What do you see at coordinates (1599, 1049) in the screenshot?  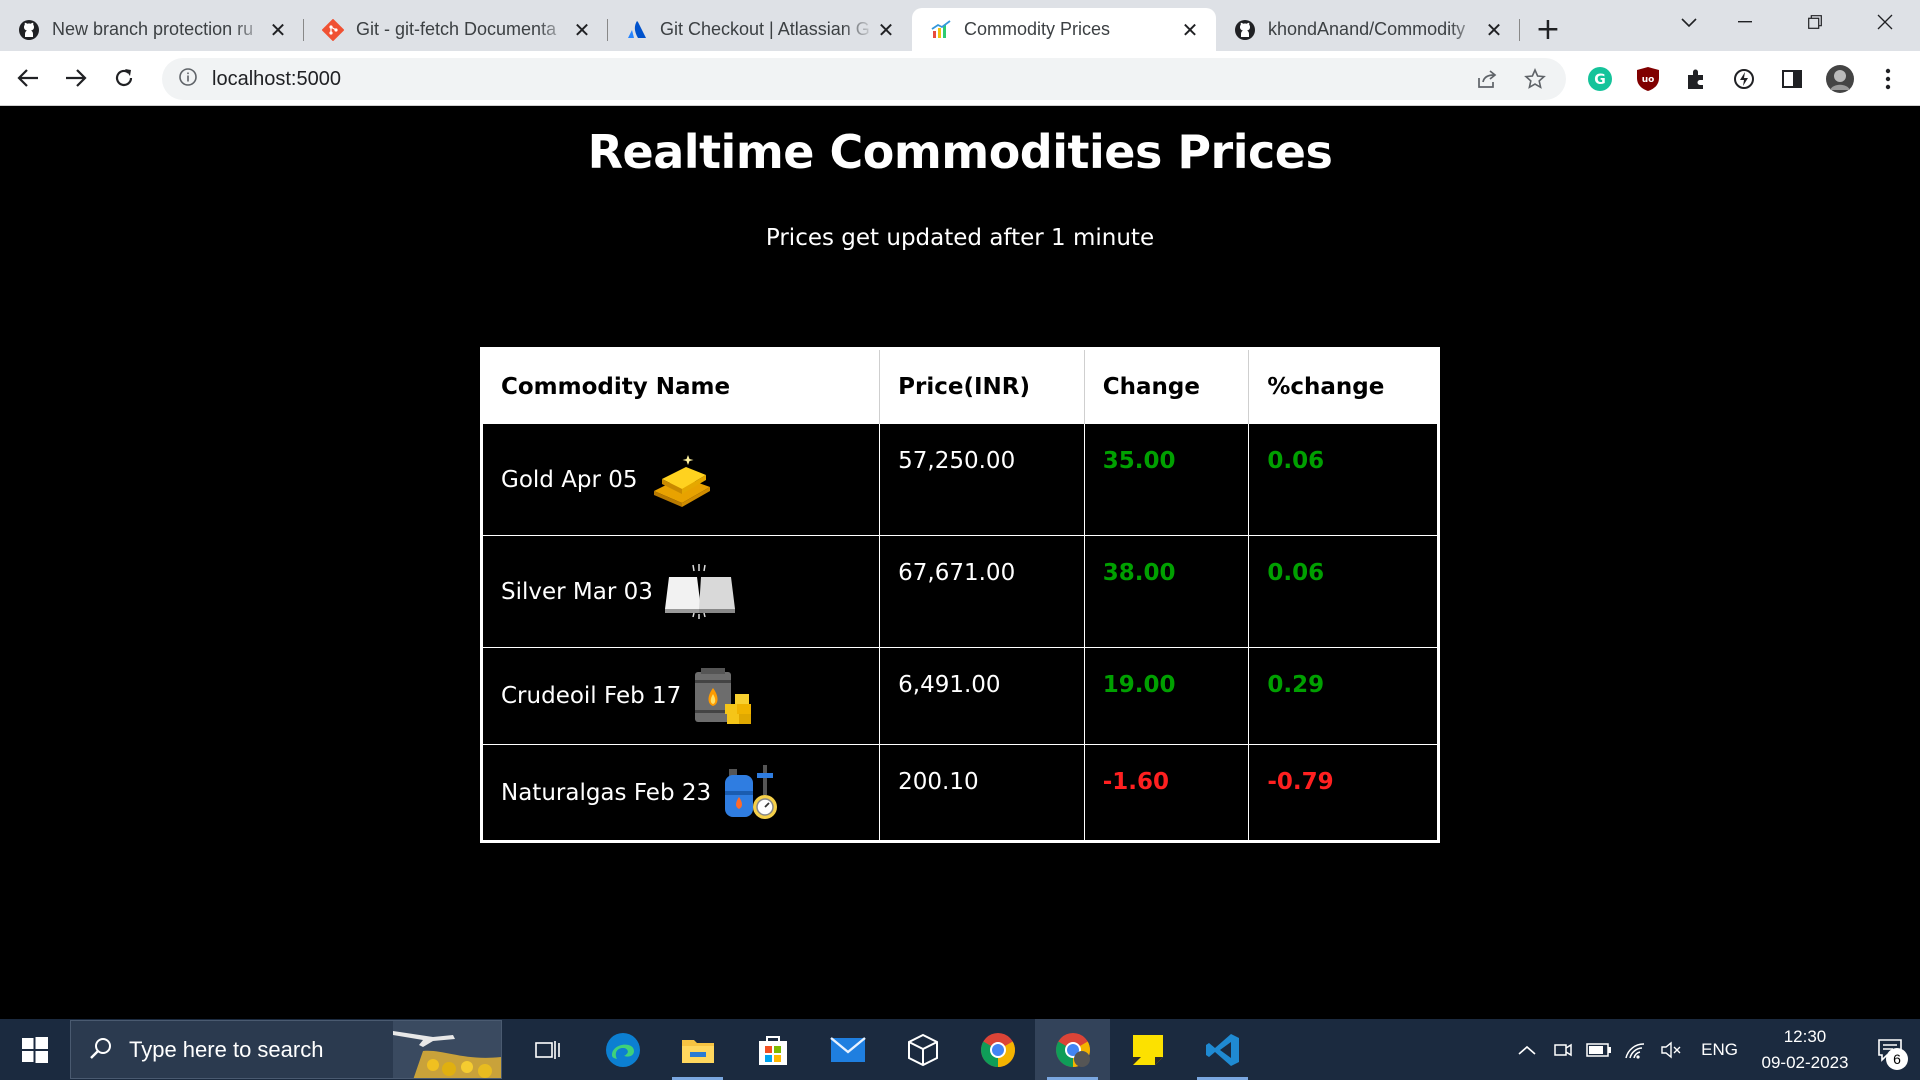 I see `battery-icon` at bounding box center [1599, 1049].